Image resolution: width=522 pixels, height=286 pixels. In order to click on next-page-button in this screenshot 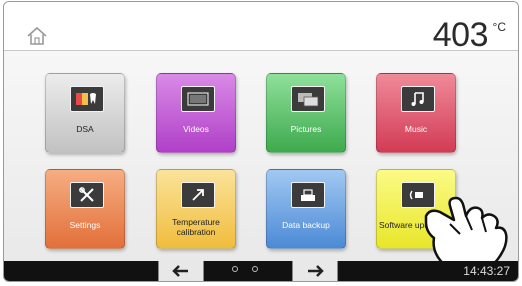, I will do `click(315, 271)`.